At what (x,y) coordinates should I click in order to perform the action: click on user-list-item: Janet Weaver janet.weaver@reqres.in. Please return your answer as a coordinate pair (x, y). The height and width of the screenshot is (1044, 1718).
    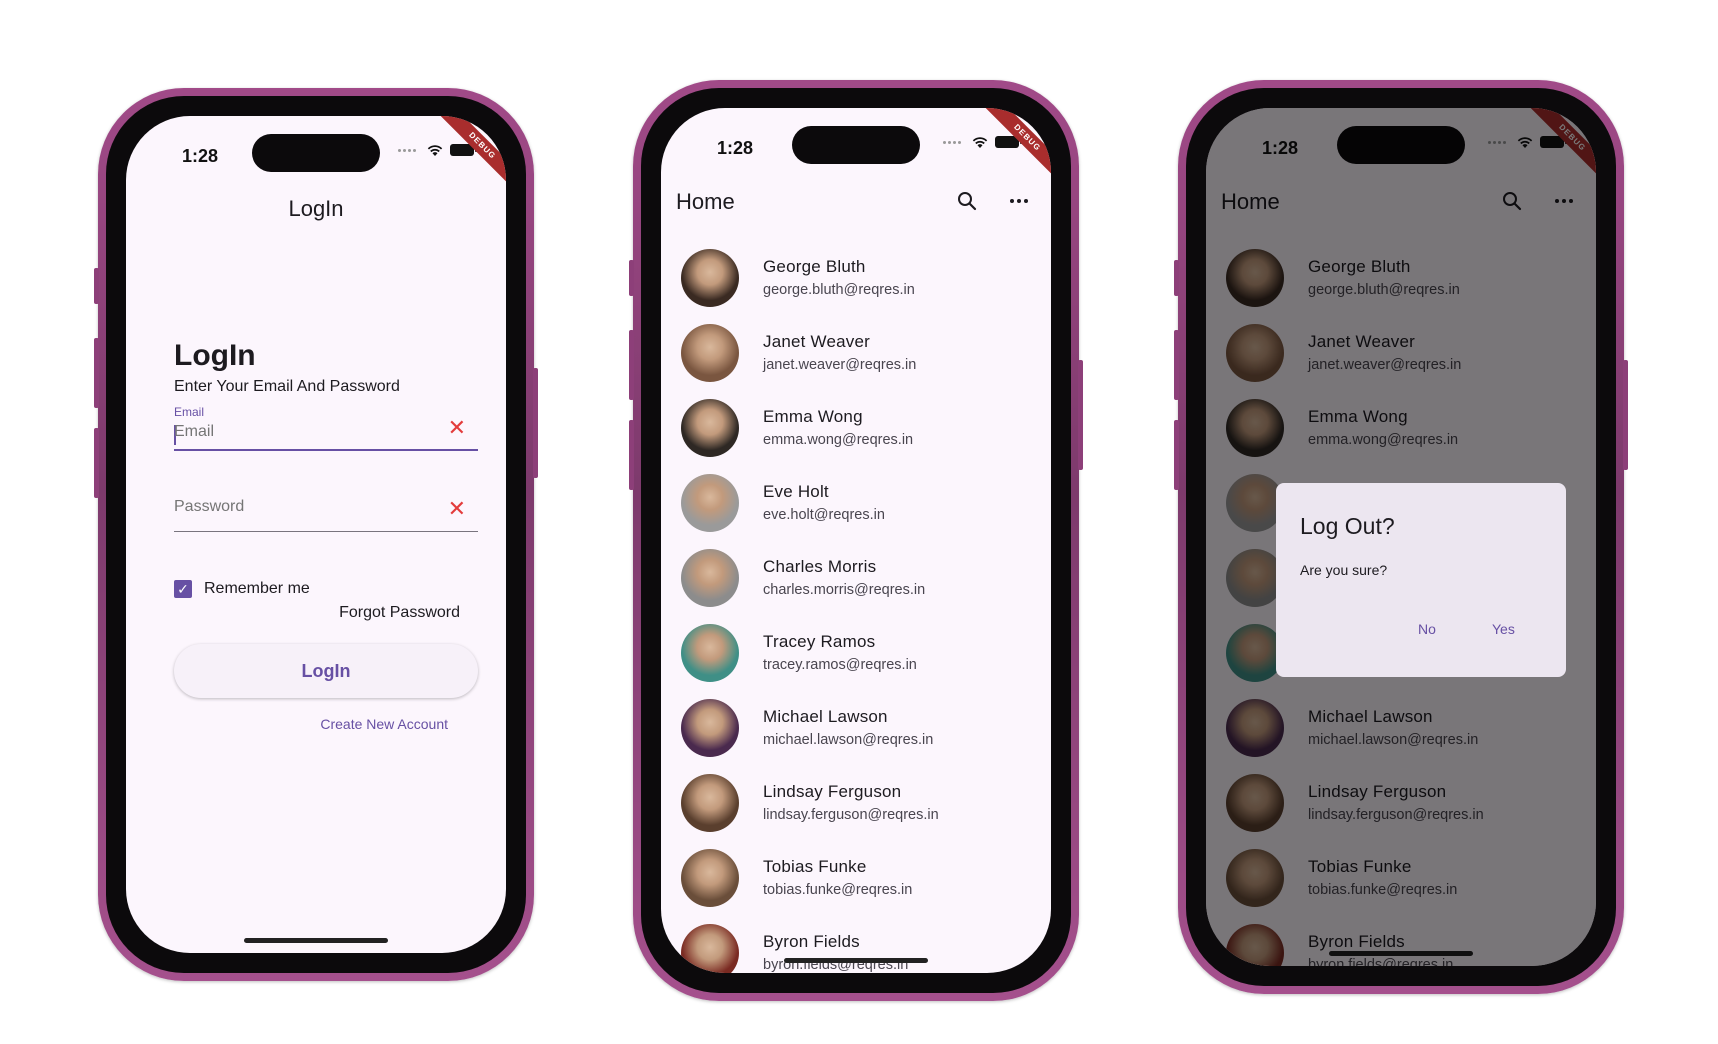
    Looking at the image, I should click on (866, 352).